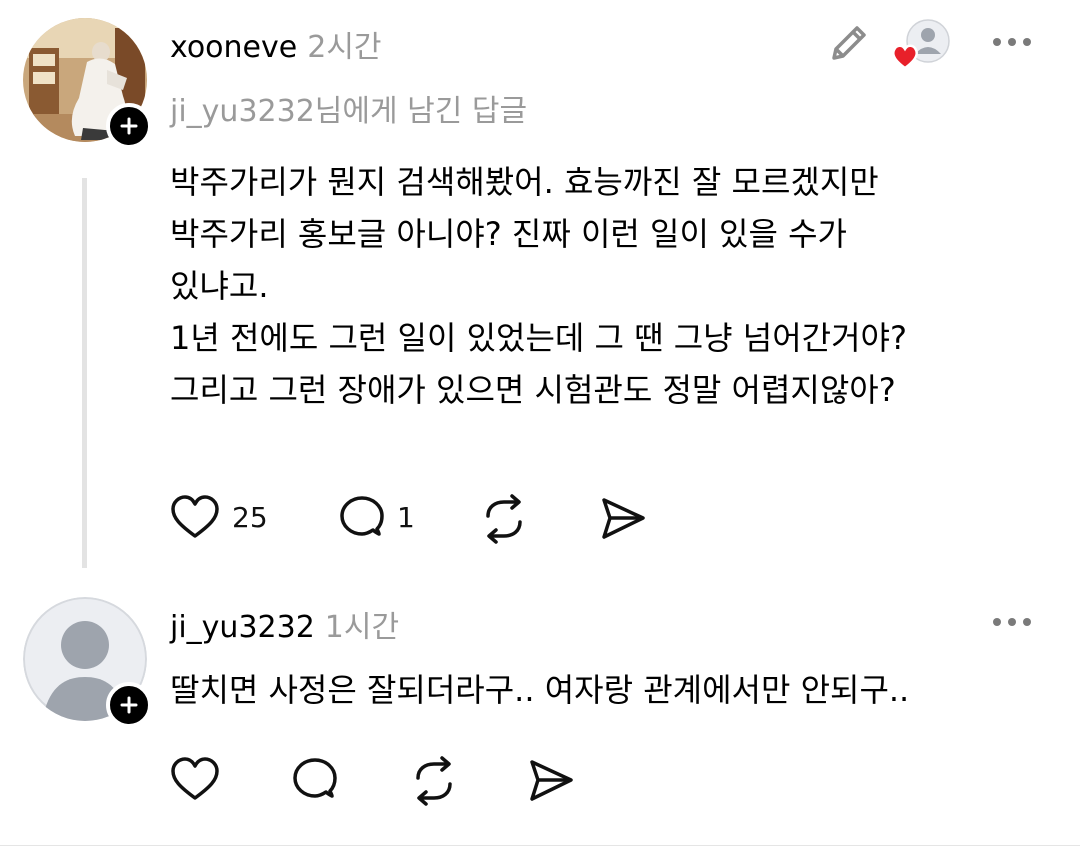 This screenshot has width=1080, height=863. I want to click on username: xooneve, so click(233, 47).